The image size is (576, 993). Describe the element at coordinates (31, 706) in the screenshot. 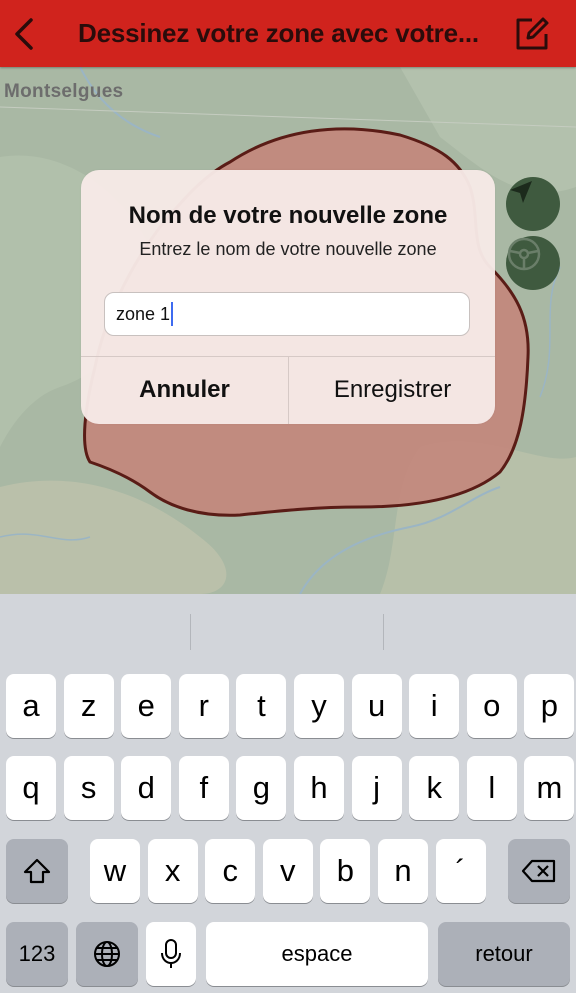

I see `key-a: a` at that location.